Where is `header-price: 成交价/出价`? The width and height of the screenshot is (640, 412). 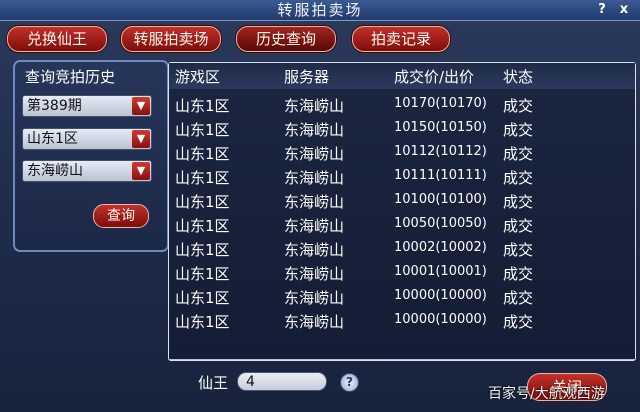
header-price: 成交价/出价 is located at coordinates (434, 77).